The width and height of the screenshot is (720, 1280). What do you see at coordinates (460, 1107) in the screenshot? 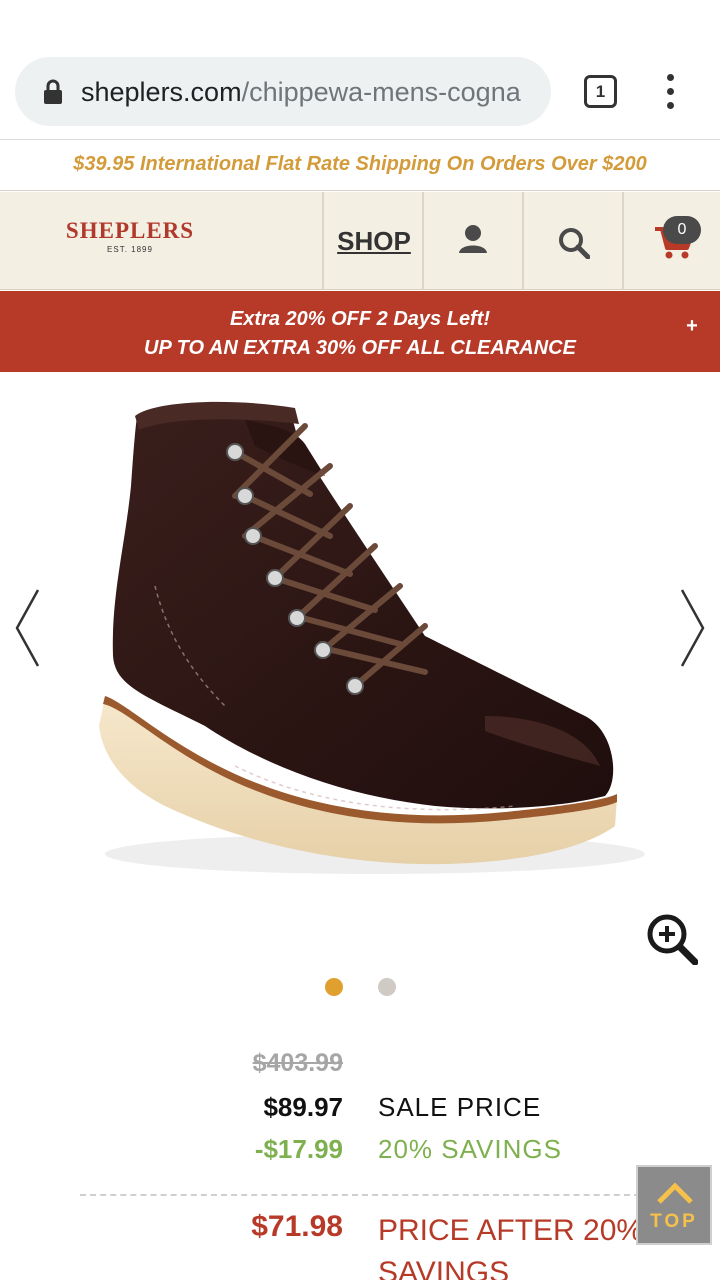
I see `sale-price-label: SALE PRICE` at bounding box center [460, 1107].